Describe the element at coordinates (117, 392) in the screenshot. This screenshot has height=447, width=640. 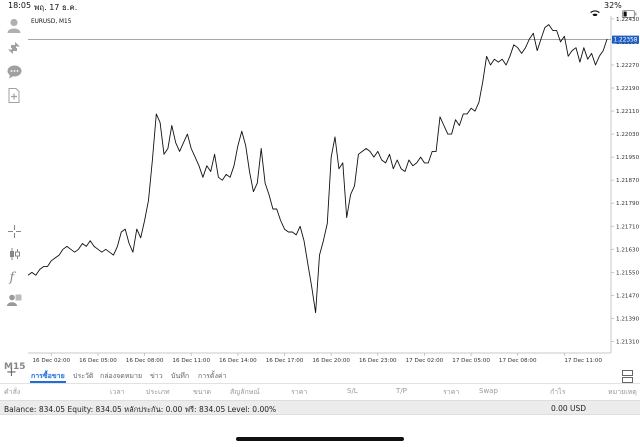
I see `column-time: เวลา` at that location.